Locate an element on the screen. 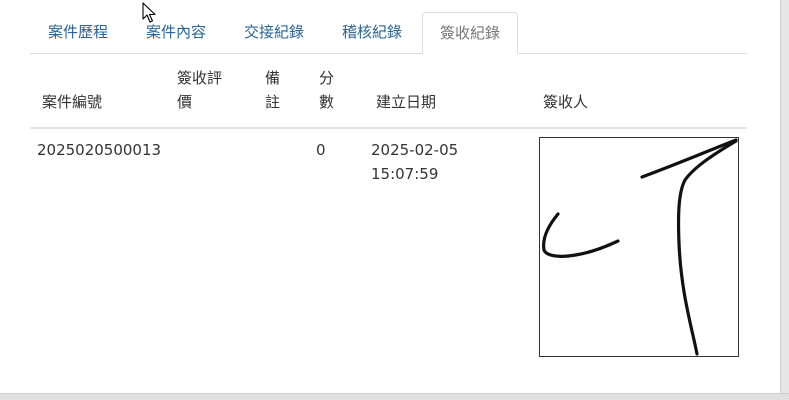 Image resolution: width=789 pixels, height=400 pixels. header-score-line2: 數 is located at coordinates (327, 102).